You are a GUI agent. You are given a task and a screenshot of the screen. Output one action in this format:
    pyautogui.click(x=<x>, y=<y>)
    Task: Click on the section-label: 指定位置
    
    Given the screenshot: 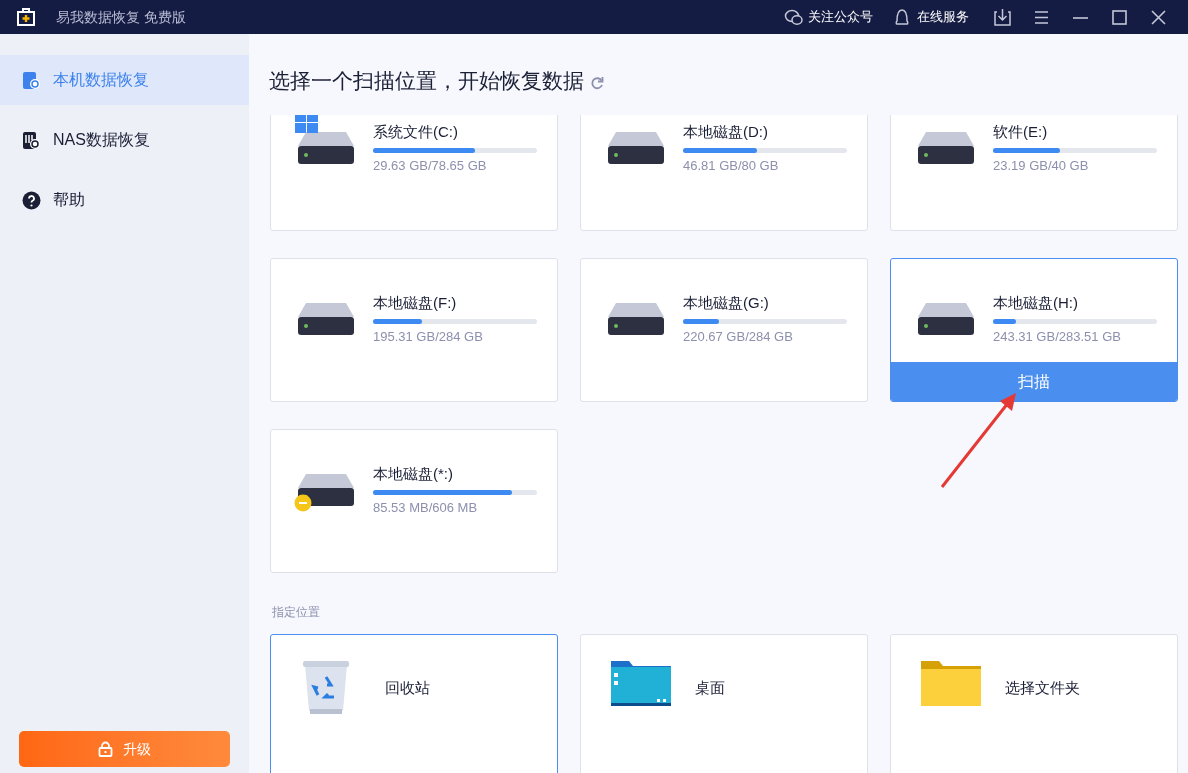 What is the action you would take?
    pyautogui.click(x=296, y=612)
    